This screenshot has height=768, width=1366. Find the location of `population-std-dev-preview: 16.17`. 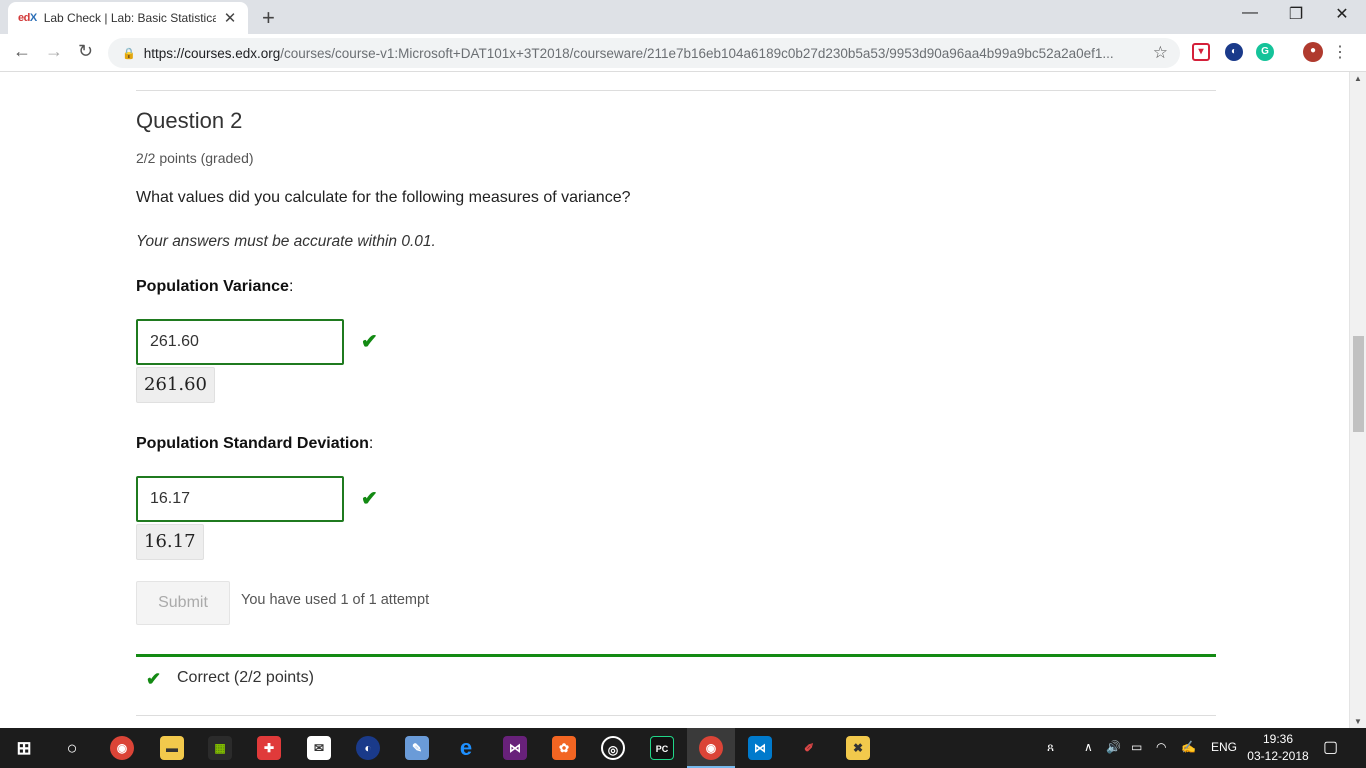

population-std-dev-preview: 16.17 is located at coordinates (170, 542).